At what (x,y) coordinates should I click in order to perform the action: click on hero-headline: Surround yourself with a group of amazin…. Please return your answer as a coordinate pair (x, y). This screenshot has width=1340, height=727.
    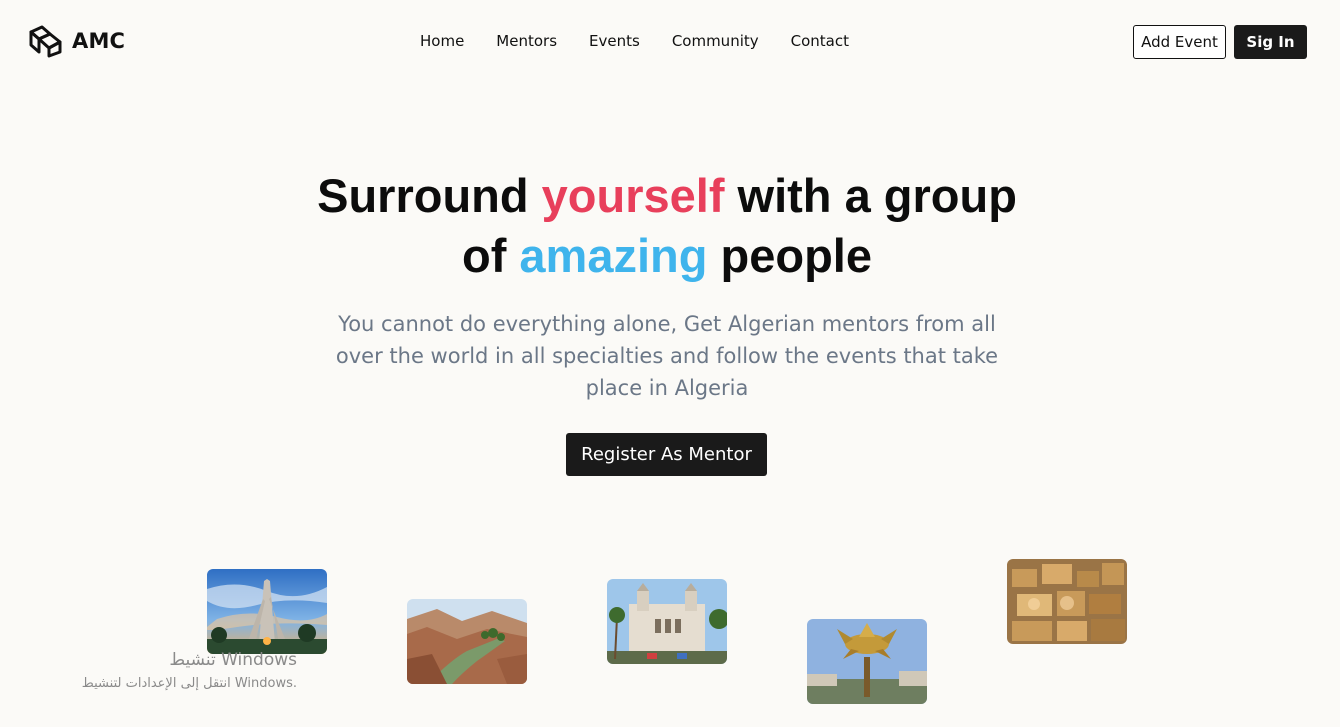
    Looking at the image, I should click on (667, 226).